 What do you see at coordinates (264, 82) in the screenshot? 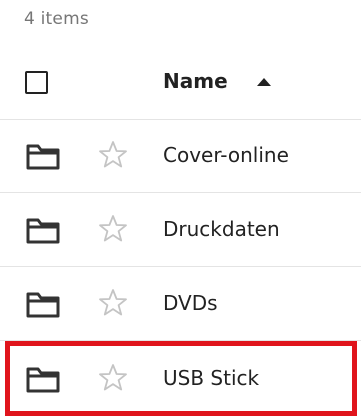
I see `caret-up-icon` at bounding box center [264, 82].